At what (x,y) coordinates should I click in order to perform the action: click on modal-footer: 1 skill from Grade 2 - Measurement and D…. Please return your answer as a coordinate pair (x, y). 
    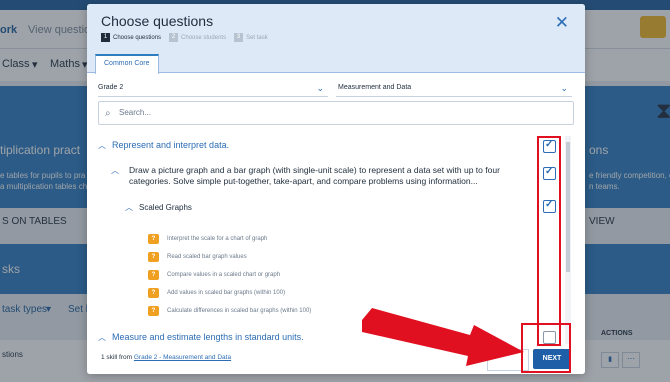
    Looking at the image, I should click on (336, 360).